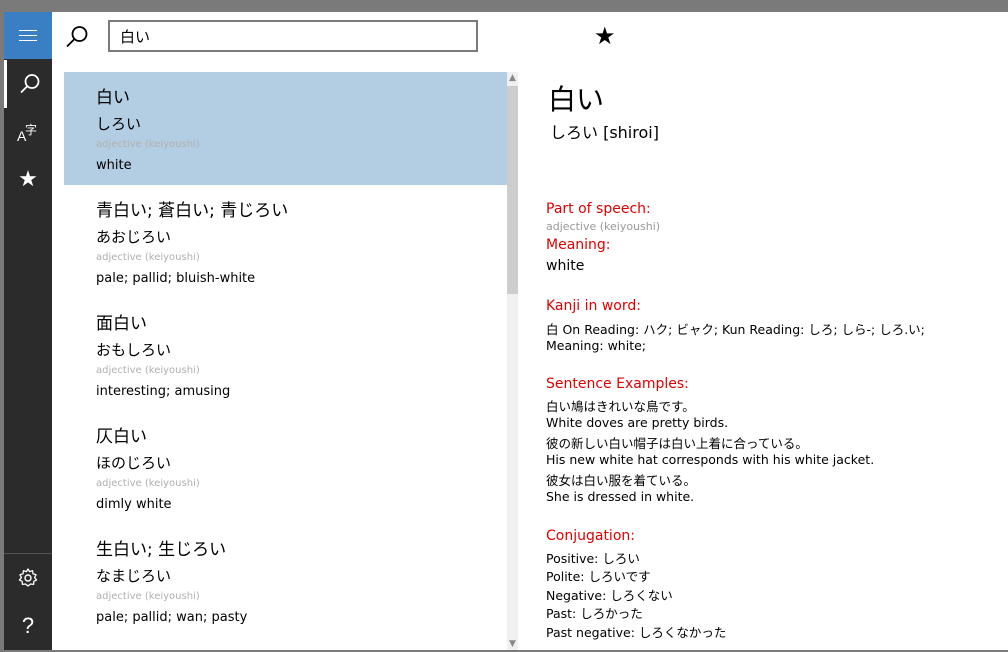  What do you see at coordinates (121, 437) in the screenshot?
I see `result-kanji: 仄白い` at bounding box center [121, 437].